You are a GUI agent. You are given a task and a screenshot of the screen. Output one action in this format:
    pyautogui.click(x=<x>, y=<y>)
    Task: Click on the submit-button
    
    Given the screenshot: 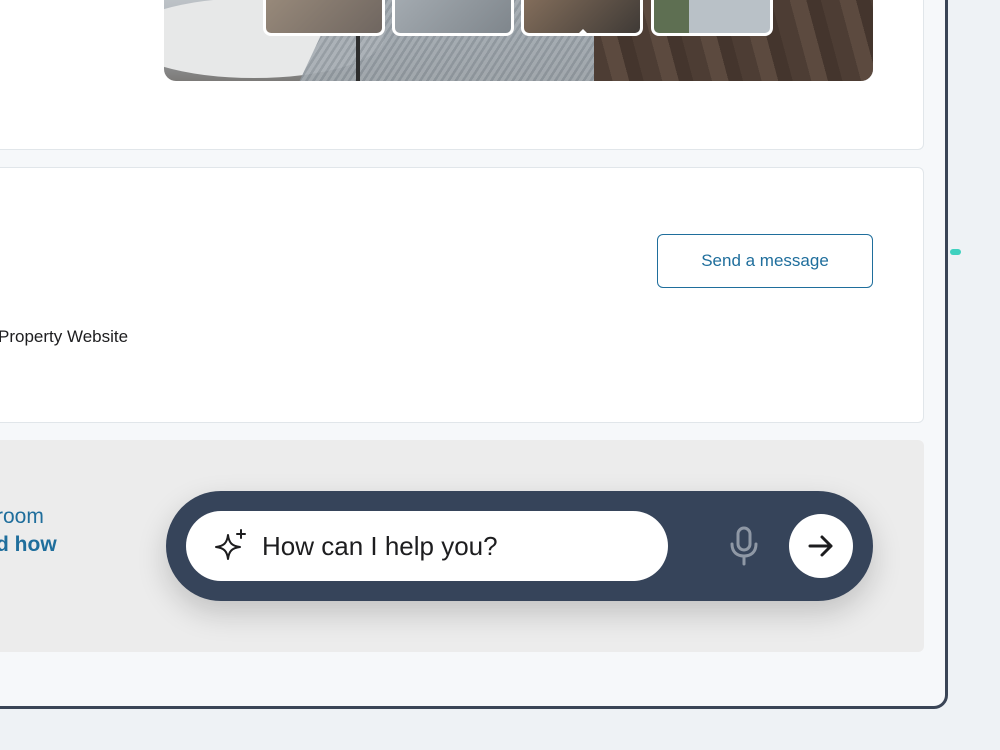 What is the action you would take?
    pyautogui.click(x=821, y=546)
    